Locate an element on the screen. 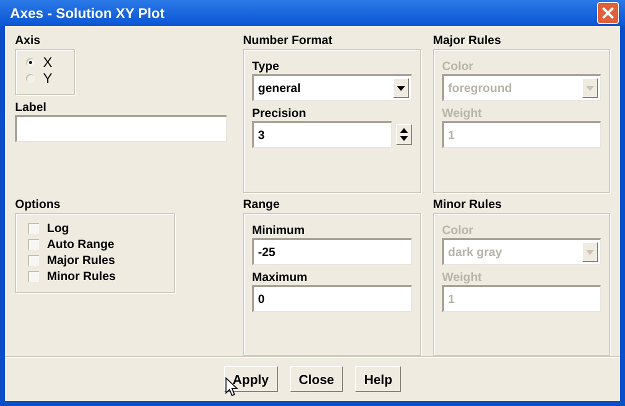  checkbox-label: Log is located at coordinates (58, 228).